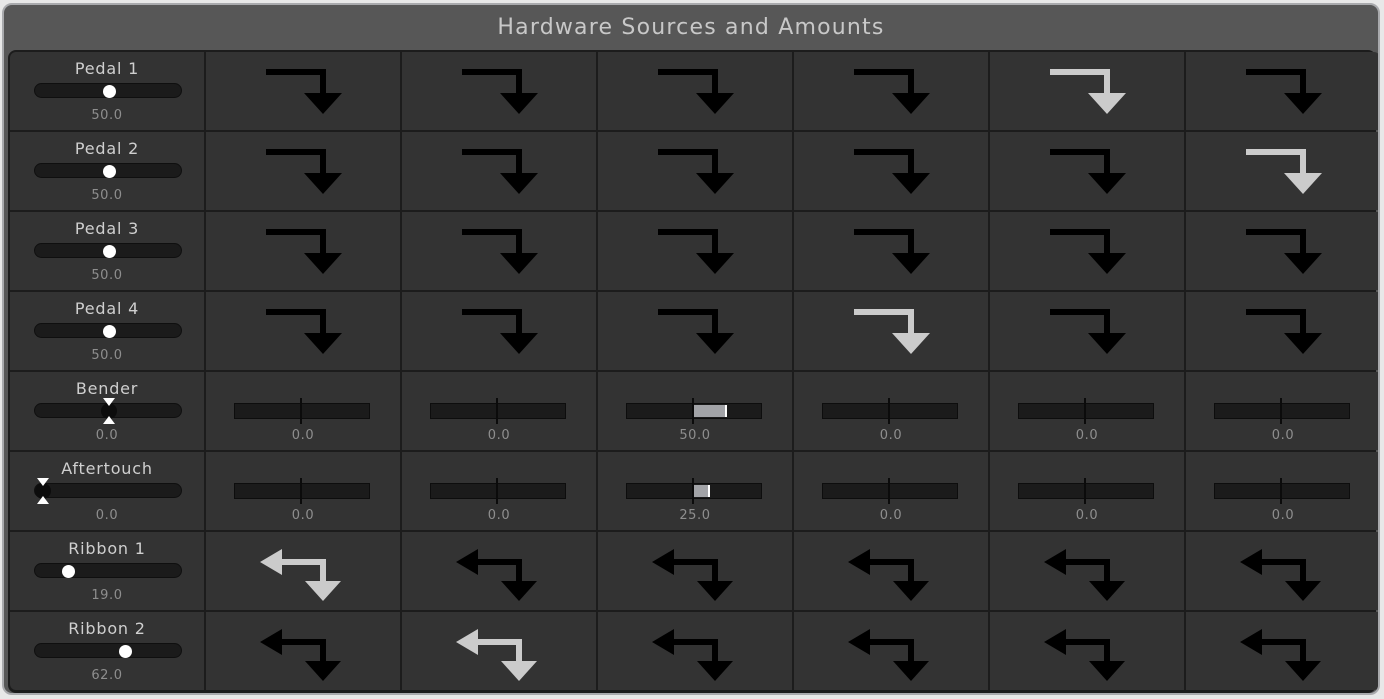 The image size is (1384, 699). Describe the element at coordinates (43, 482) in the screenshot. I see `triangle-down-icon` at that location.